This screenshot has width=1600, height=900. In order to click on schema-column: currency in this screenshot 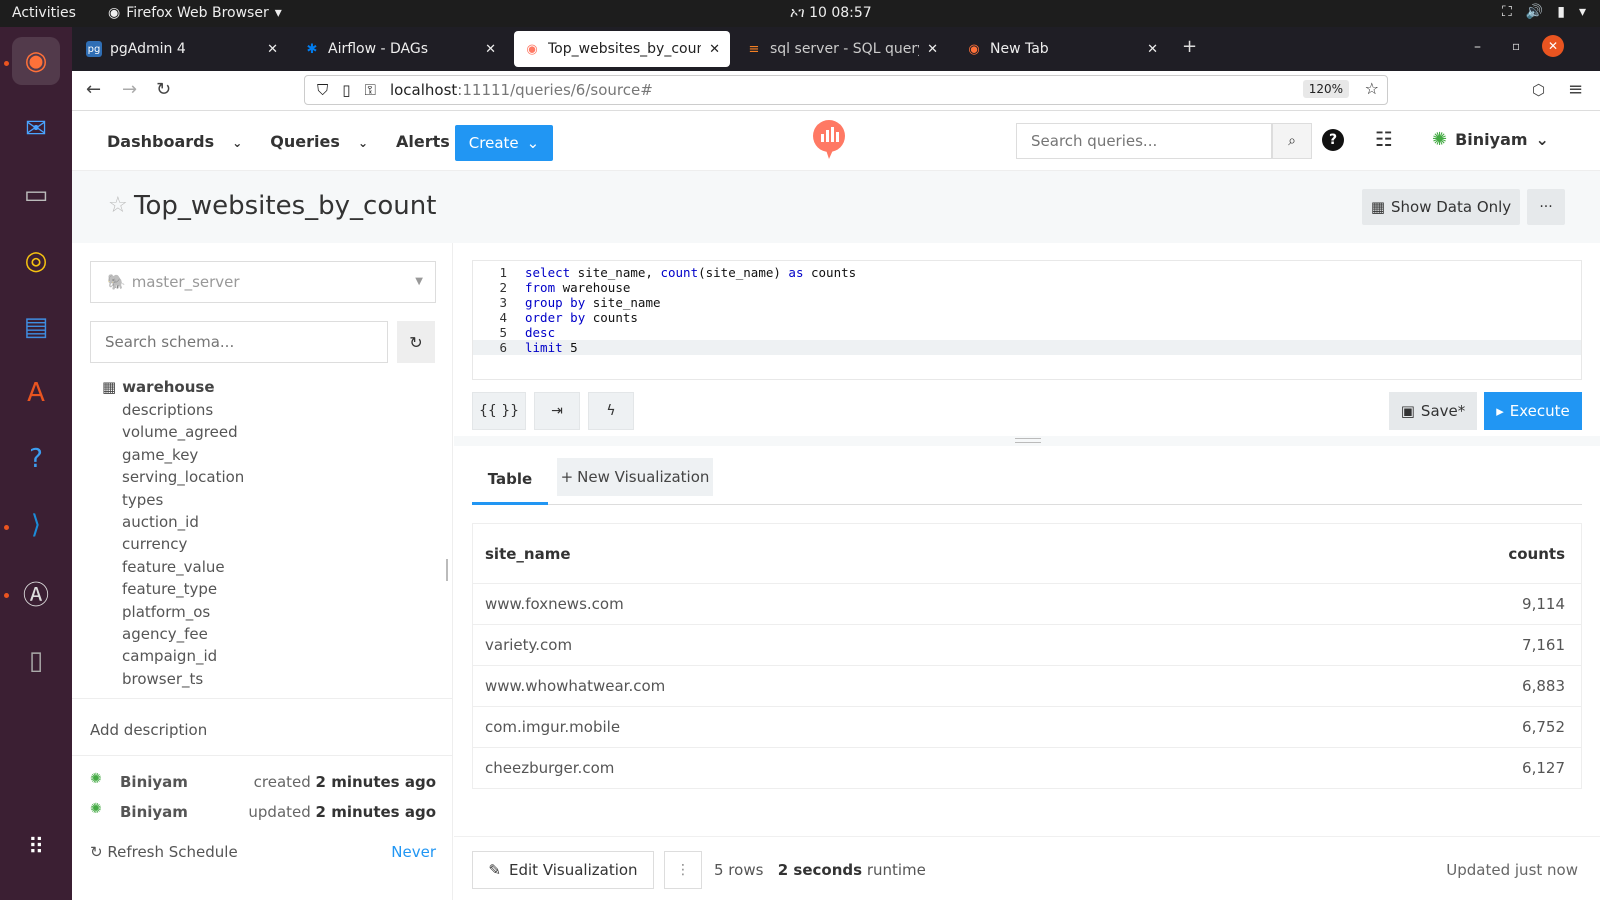, I will do `click(267, 544)`.